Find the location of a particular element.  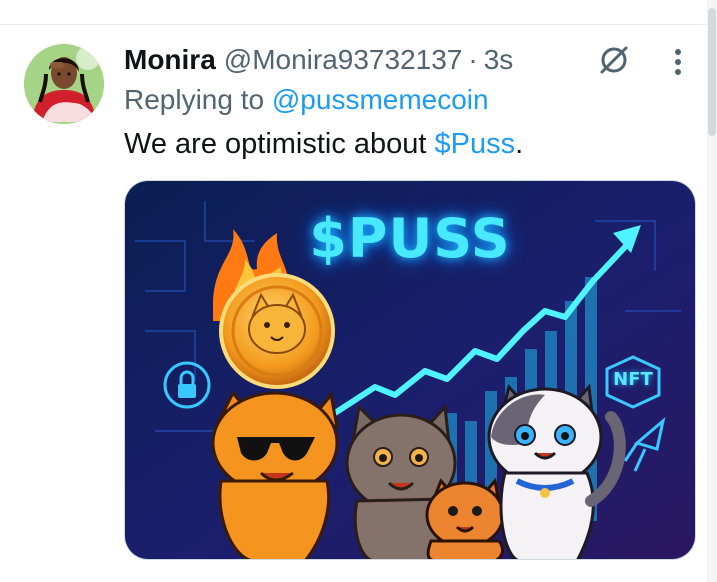

tweet-text-body: We are optimistic about is located at coordinates (279, 144).